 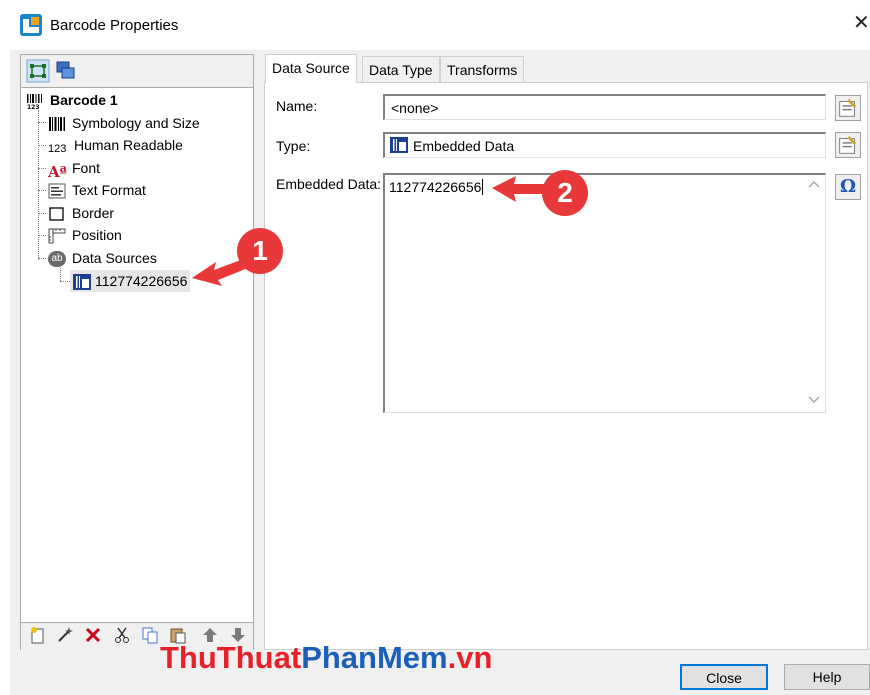 I want to click on tree-item-text-format: Text Format, so click(x=97, y=190).